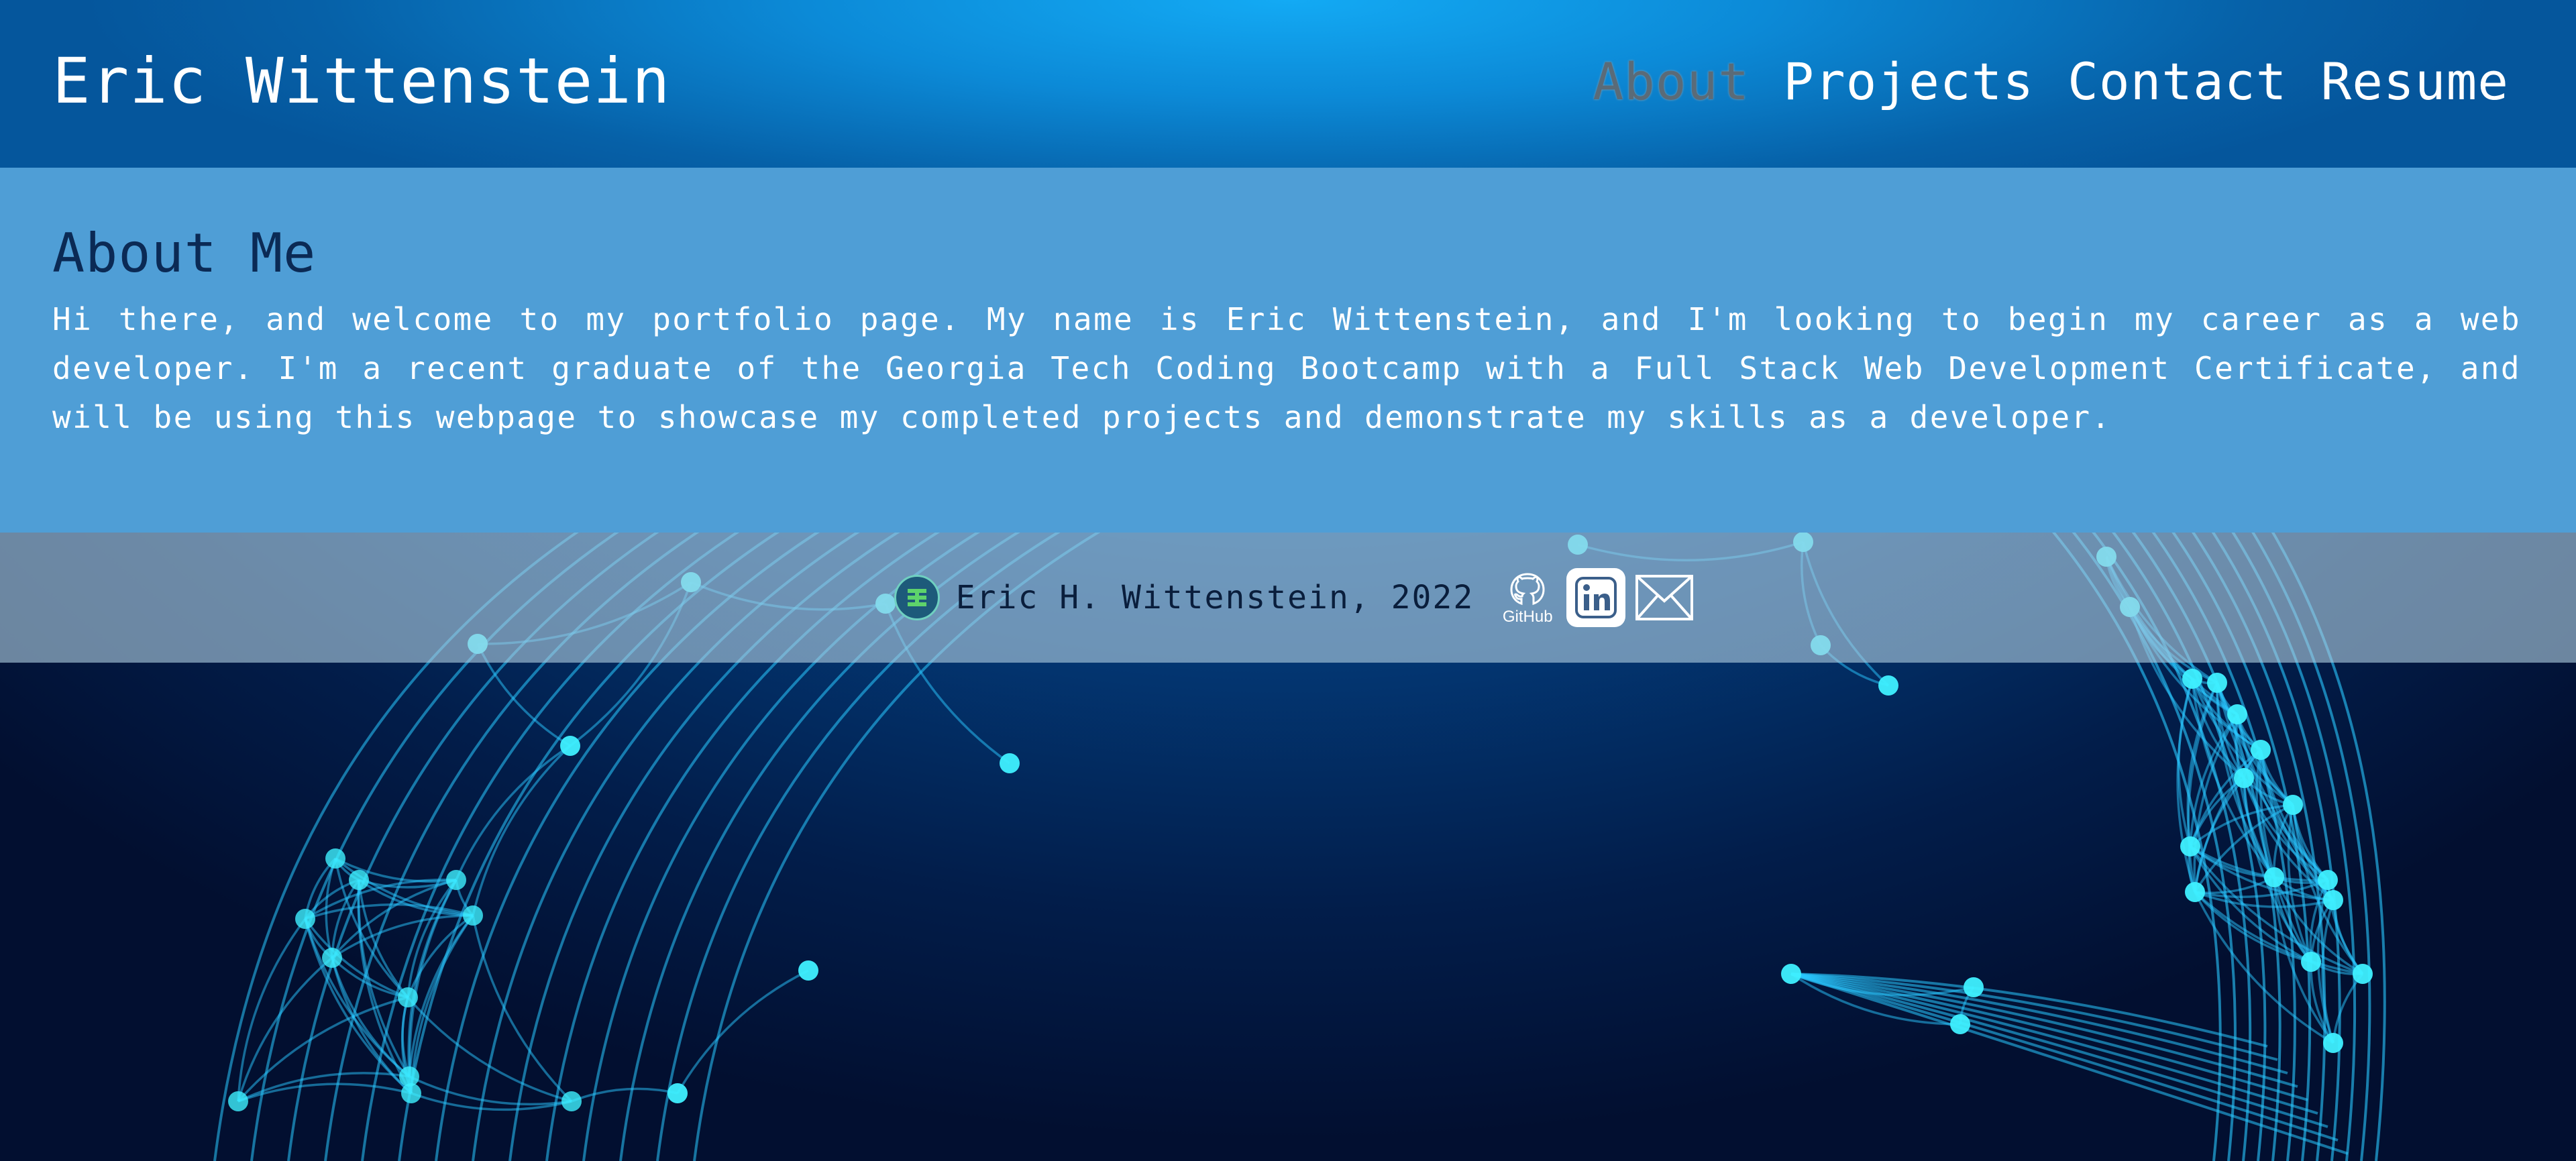 The height and width of the screenshot is (1161, 2576). Describe the element at coordinates (1527, 617) in the screenshot. I see `github-label: GitHub` at that location.